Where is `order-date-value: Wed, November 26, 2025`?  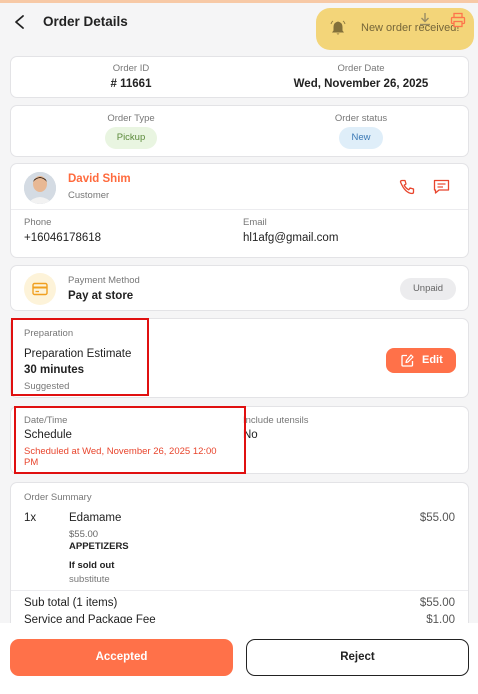
order-date-value: Wed, November 26, 2025 is located at coordinates (361, 84).